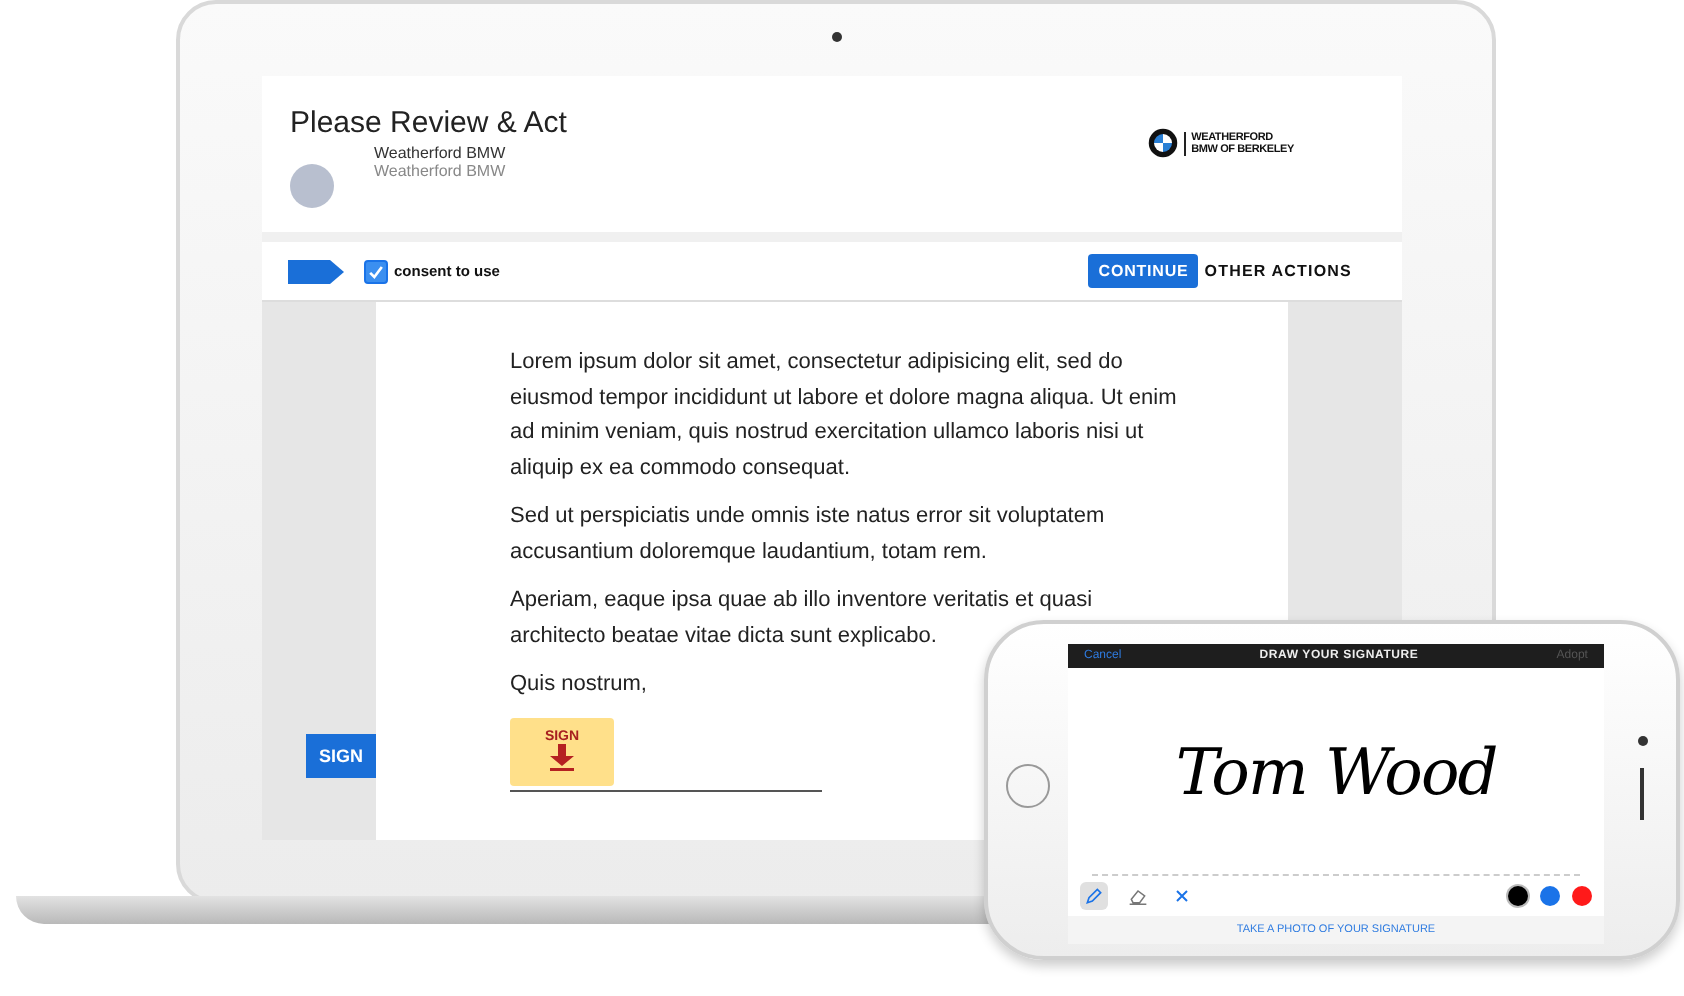  I want to click on document-paragraph: Lorem ipsum dolor sit amet, consectetur adipisicing elit, sed do eiusmod tempor incididunt ut labore et dolore magna aliqua. Ut enim ad minim veniam, quis nostrud exercitation ullamco laboris nisi ut aliquip ex ea commodo consequat., so click(844, 415).